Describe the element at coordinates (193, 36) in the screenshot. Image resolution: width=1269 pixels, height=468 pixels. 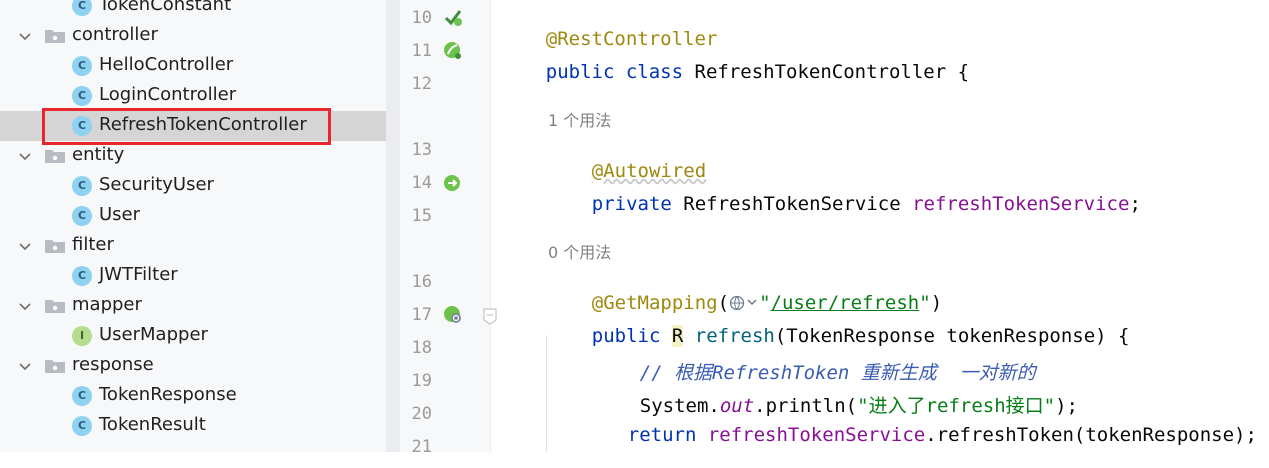
I see `tree-package-item: controller` at that location.